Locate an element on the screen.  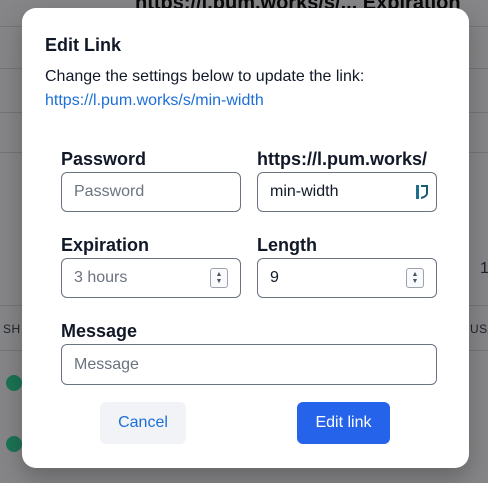
cancel-button: Cancel is located at coordinates (143, 423).